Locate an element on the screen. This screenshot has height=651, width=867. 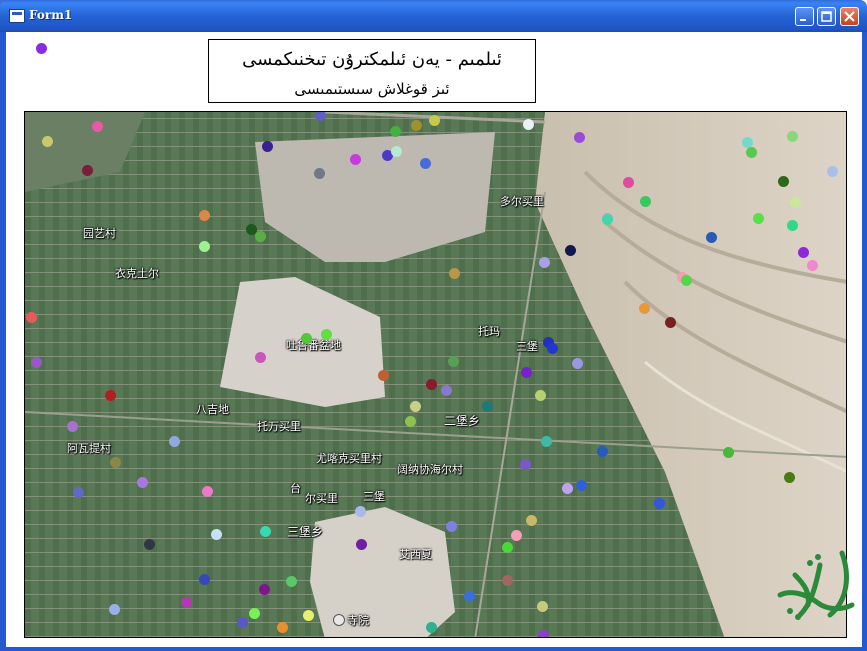
heading-line-2: ئىز قوغلاش سىستىمىسى is located at coordinates (372, 89).